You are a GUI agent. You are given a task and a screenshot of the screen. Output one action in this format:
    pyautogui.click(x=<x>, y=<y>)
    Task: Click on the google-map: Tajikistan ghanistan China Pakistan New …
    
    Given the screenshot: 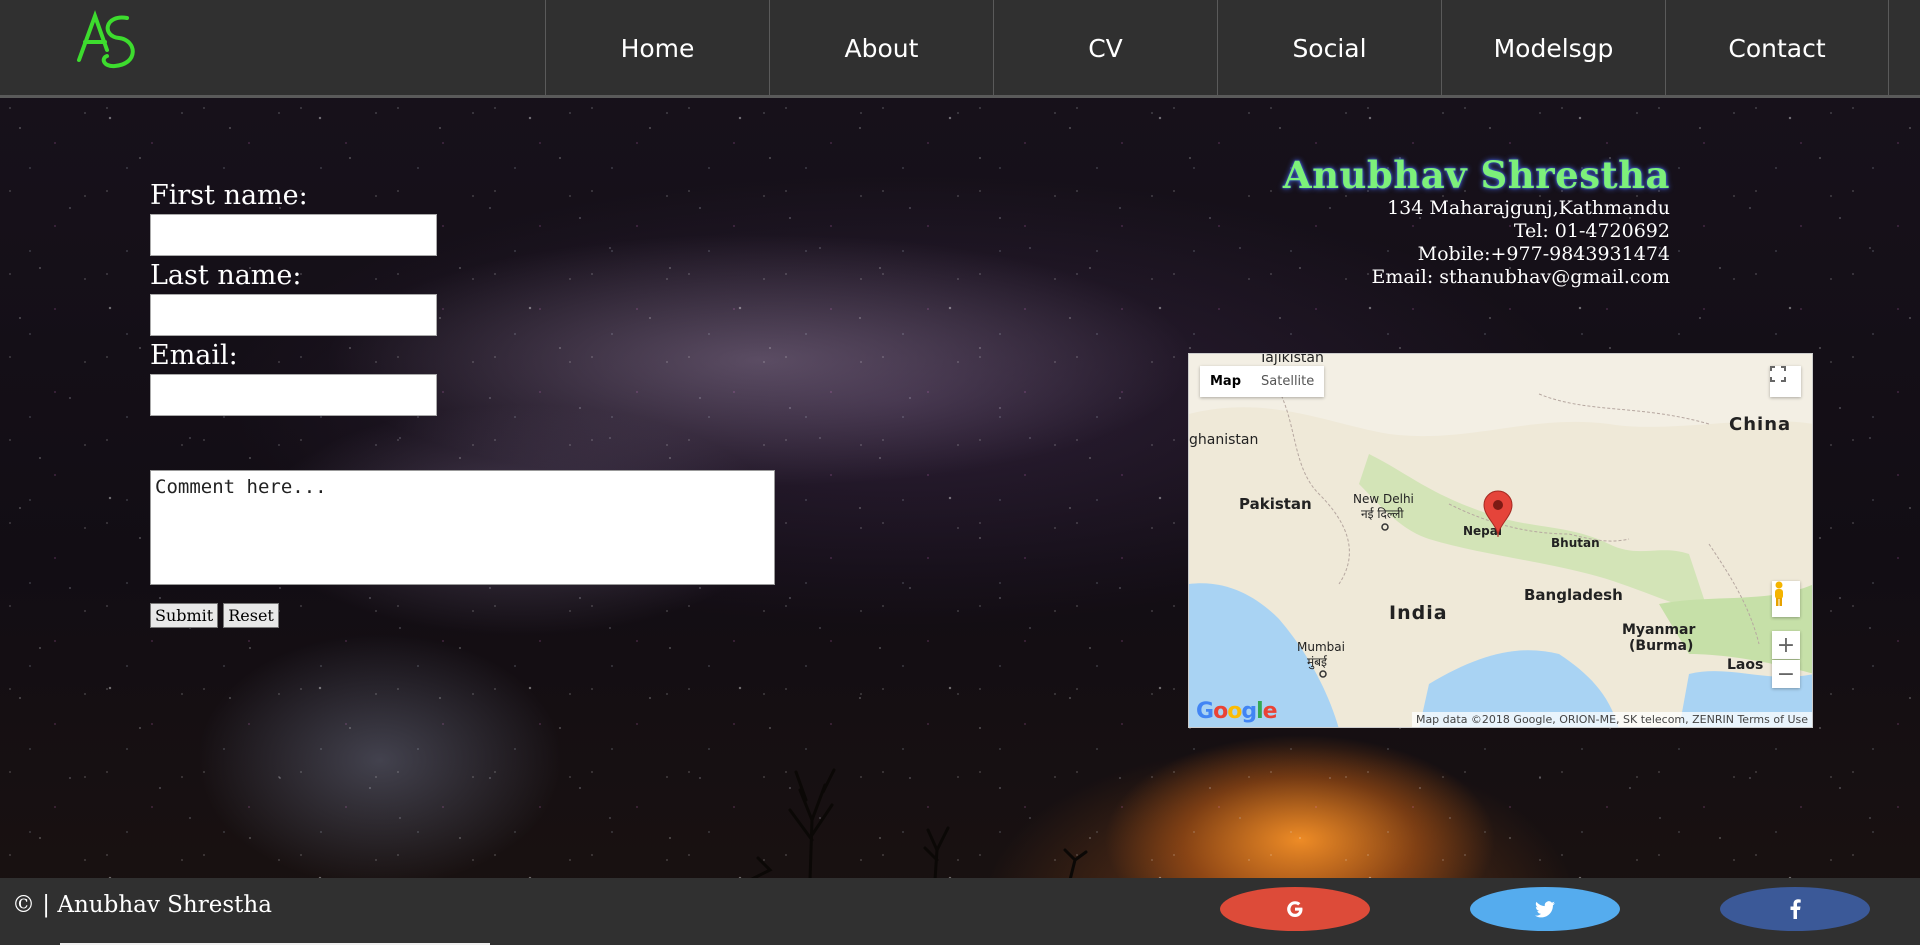 What is the action you would take?
    pyautogui.click(x=1500, y=540)
    